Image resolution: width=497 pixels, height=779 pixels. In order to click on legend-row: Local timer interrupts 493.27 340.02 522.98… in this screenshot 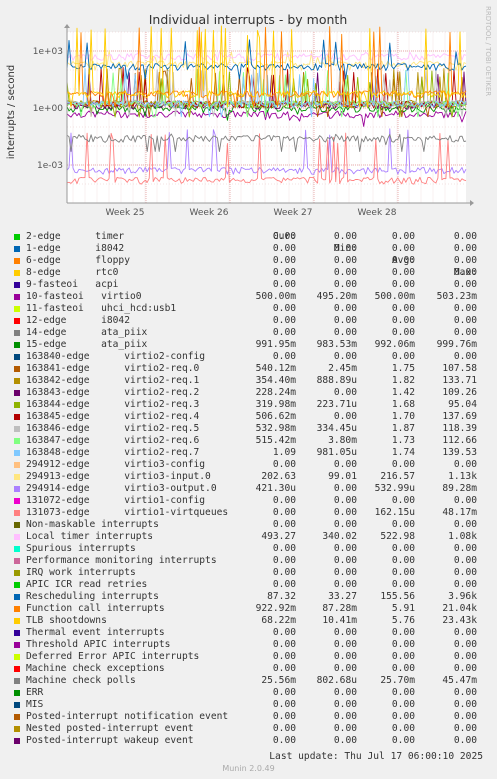, I will do `click(248, 537)`.